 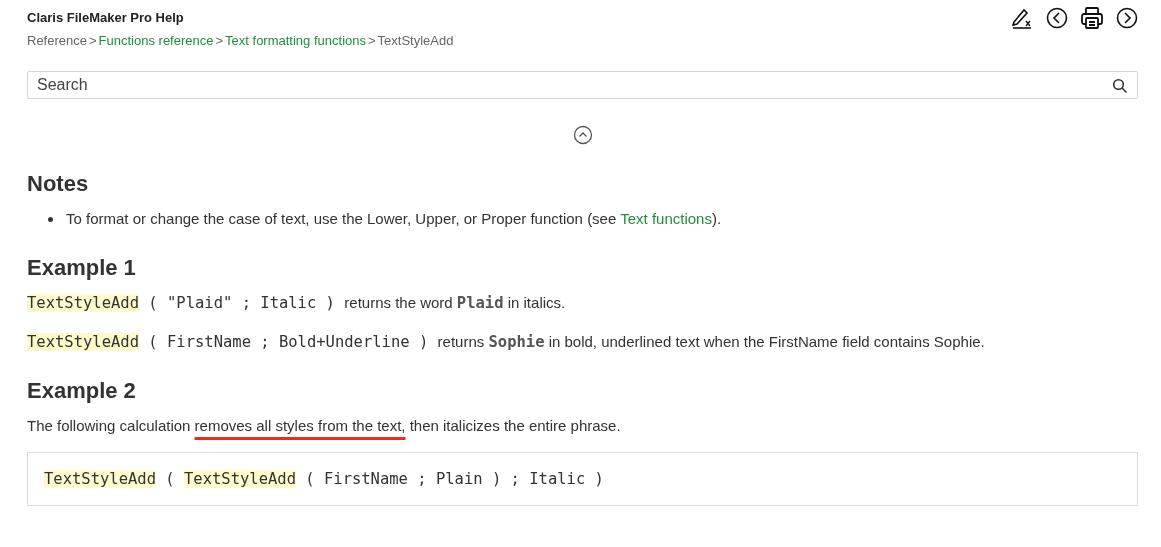 I want to click on bullet-icon, so click(x=50, y=219).